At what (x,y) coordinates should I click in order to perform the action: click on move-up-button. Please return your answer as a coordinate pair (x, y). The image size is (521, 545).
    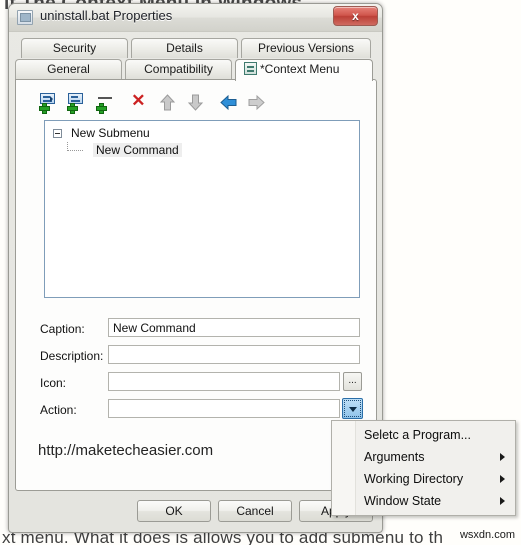
    Looking at the image, I should click on (167, 102).